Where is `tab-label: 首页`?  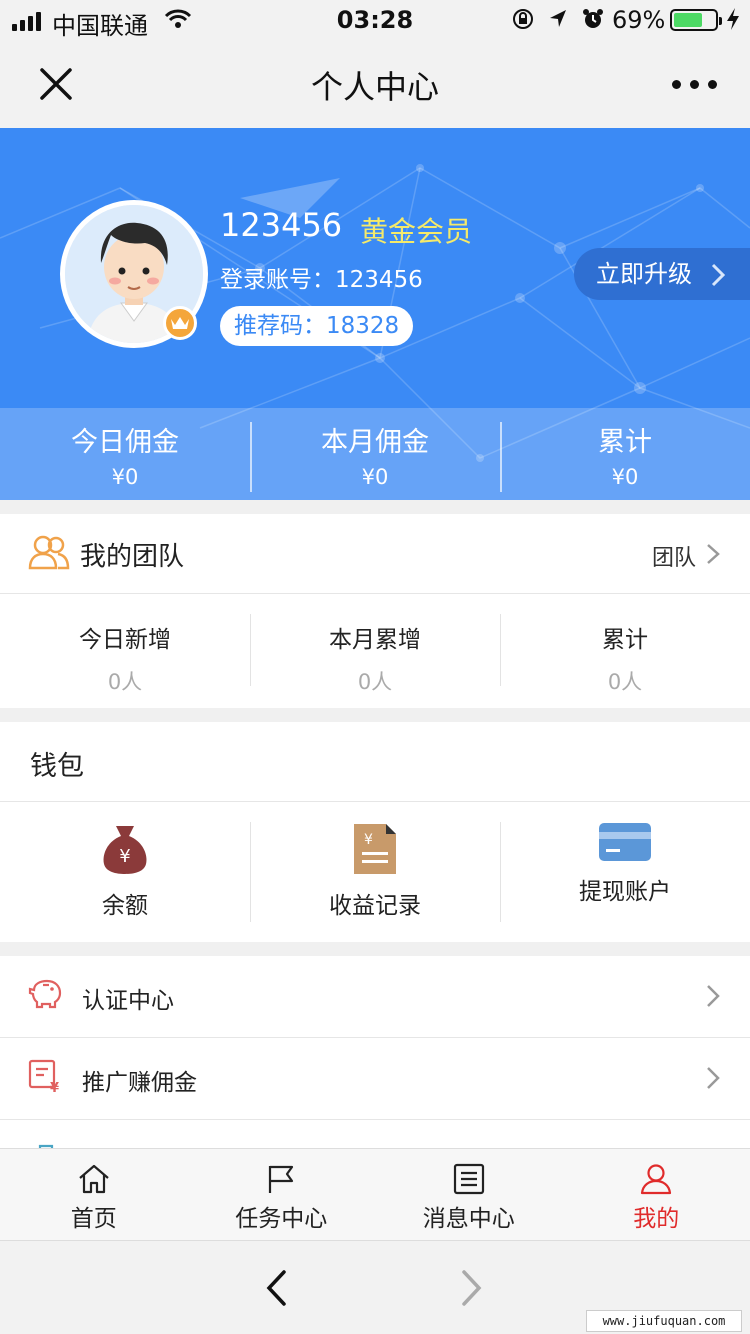 tab-label: 首页 is located at coordinates (93, 1219).